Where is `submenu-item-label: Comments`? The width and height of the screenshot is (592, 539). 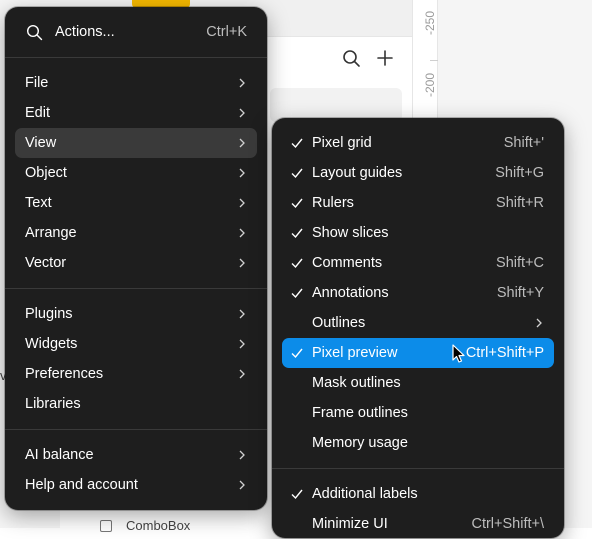 submenu-item-label: Comments is located at coordinates (347, 263).